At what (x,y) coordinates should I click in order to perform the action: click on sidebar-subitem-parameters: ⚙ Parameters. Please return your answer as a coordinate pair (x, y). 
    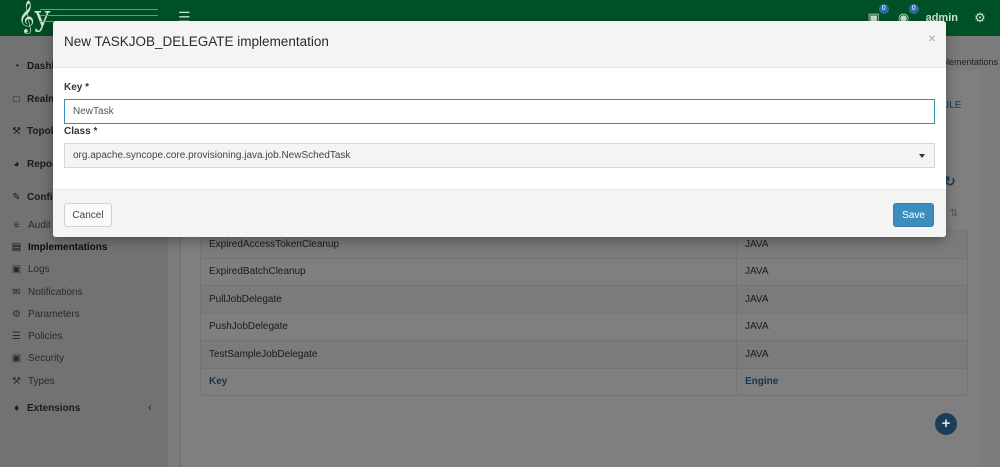
    Looking at the image, I should click on (45, 314).